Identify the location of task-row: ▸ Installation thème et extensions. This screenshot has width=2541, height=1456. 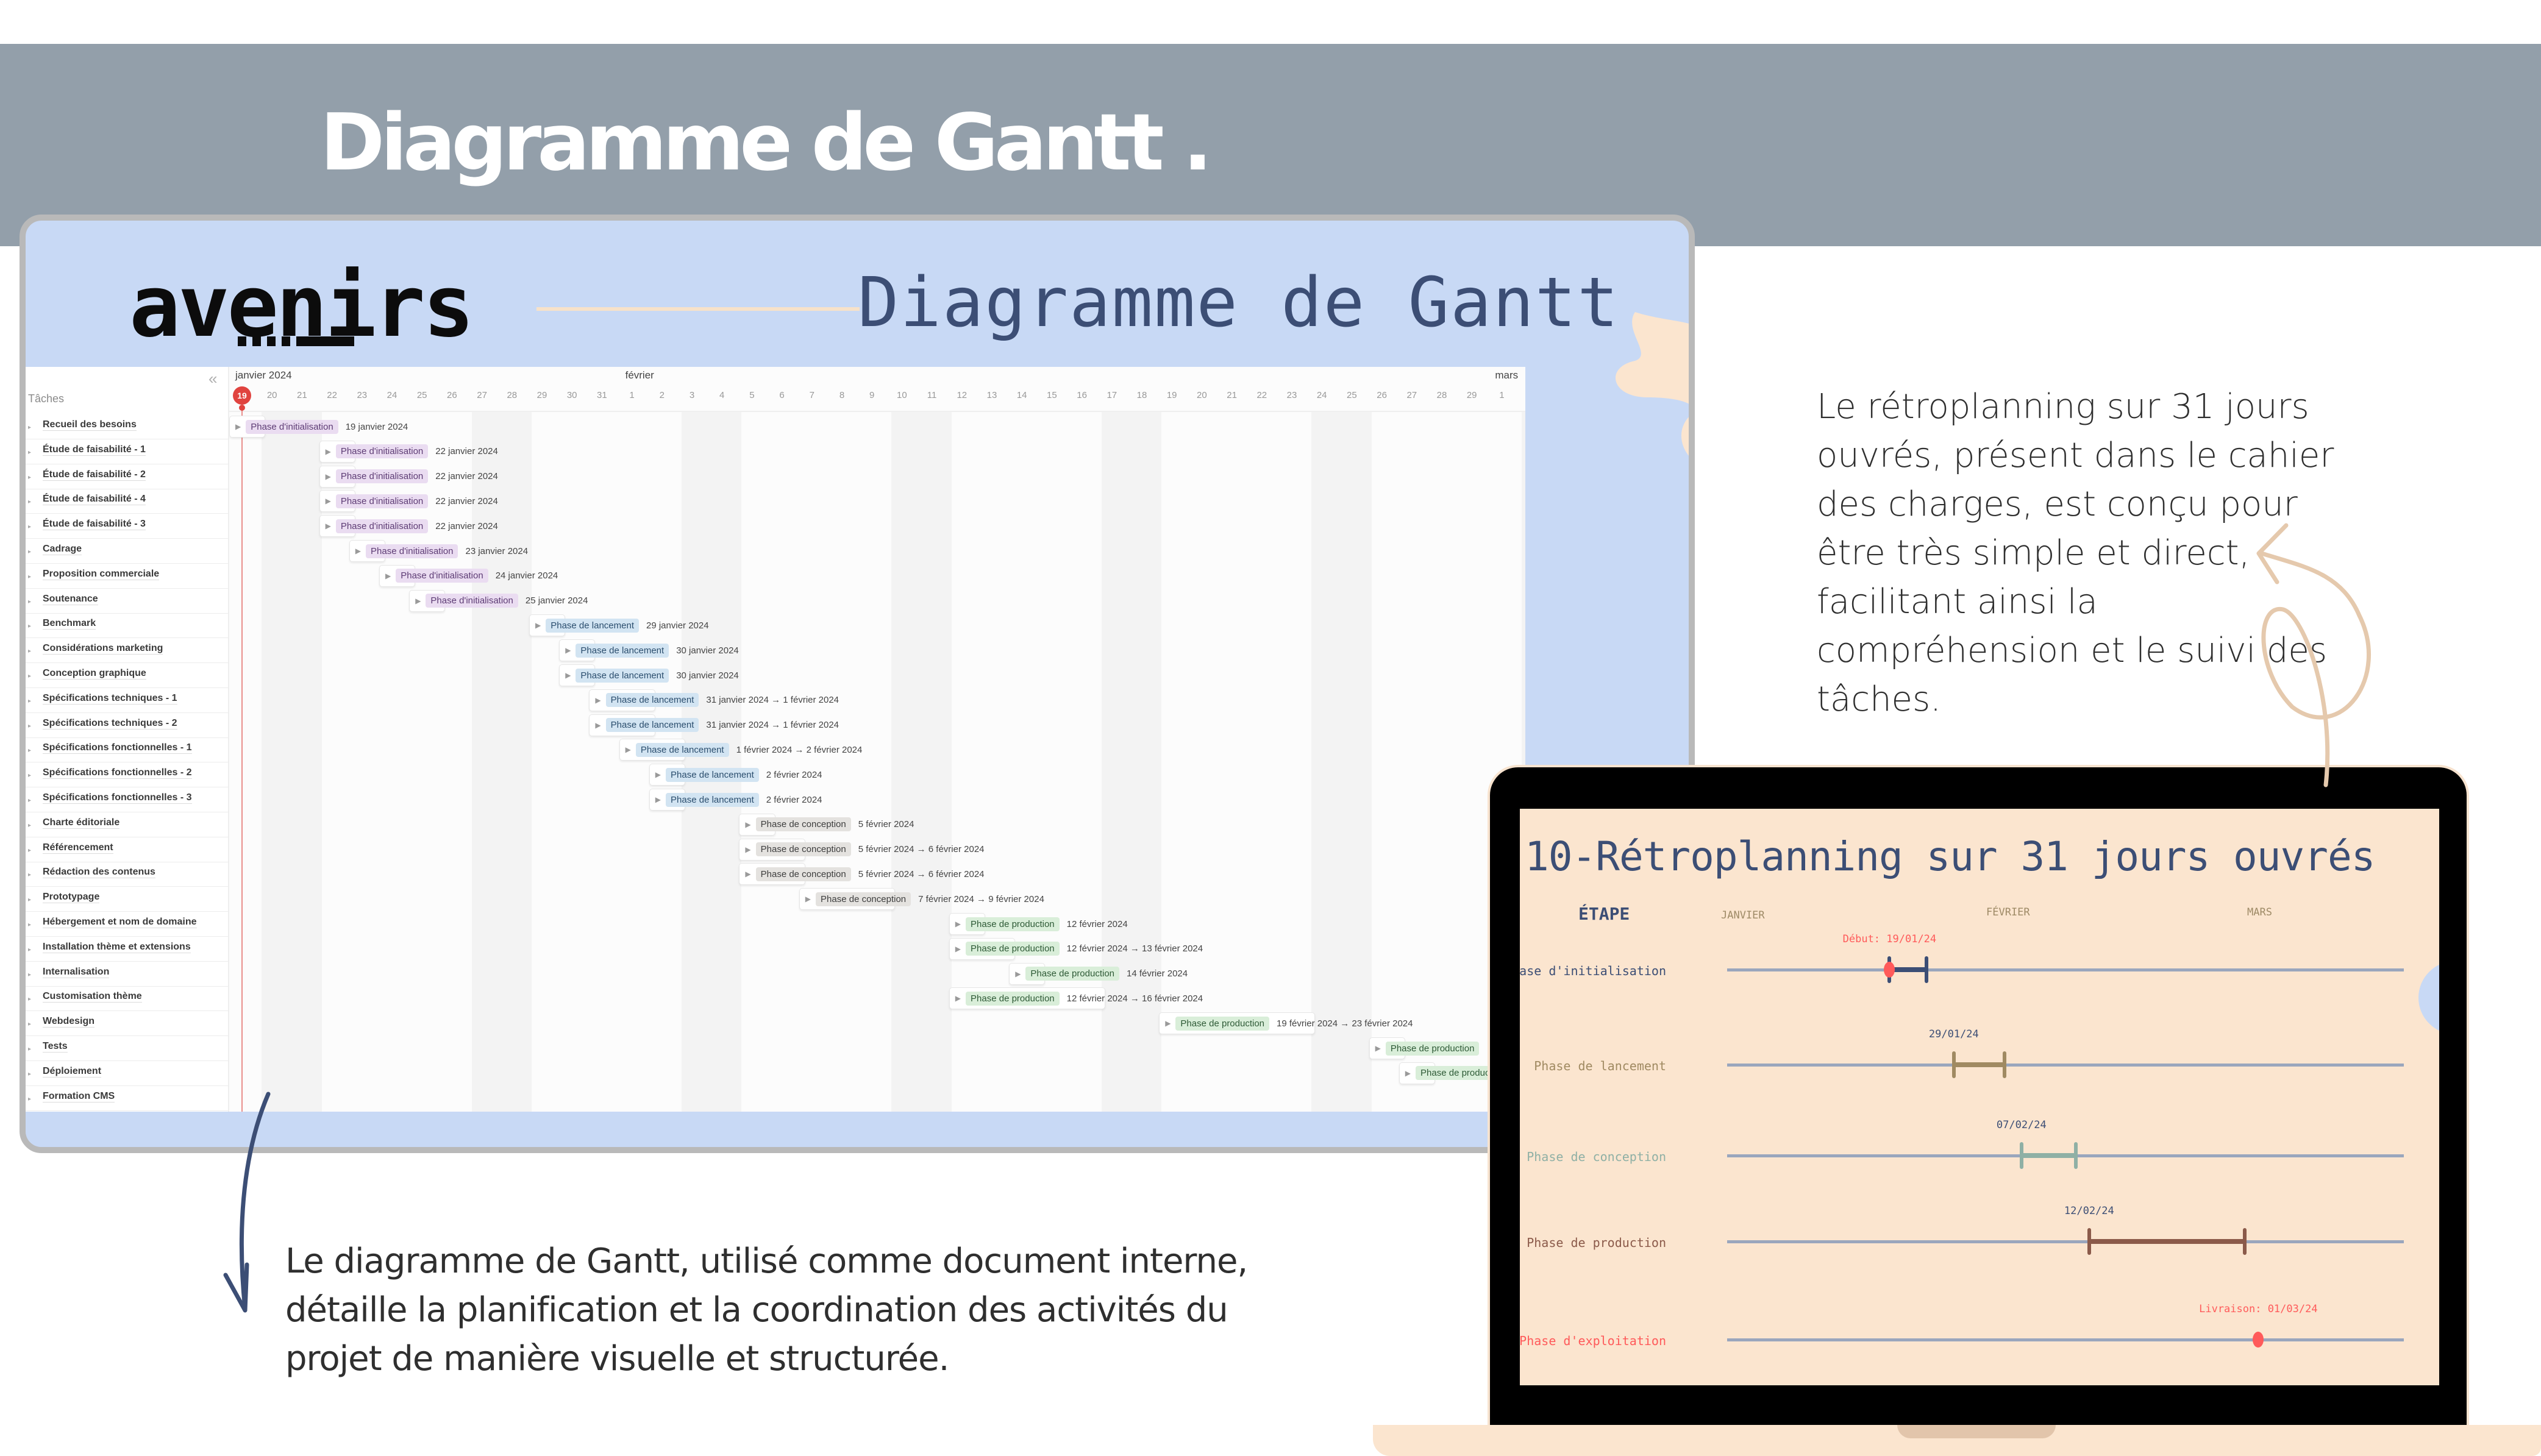
(127, 949).